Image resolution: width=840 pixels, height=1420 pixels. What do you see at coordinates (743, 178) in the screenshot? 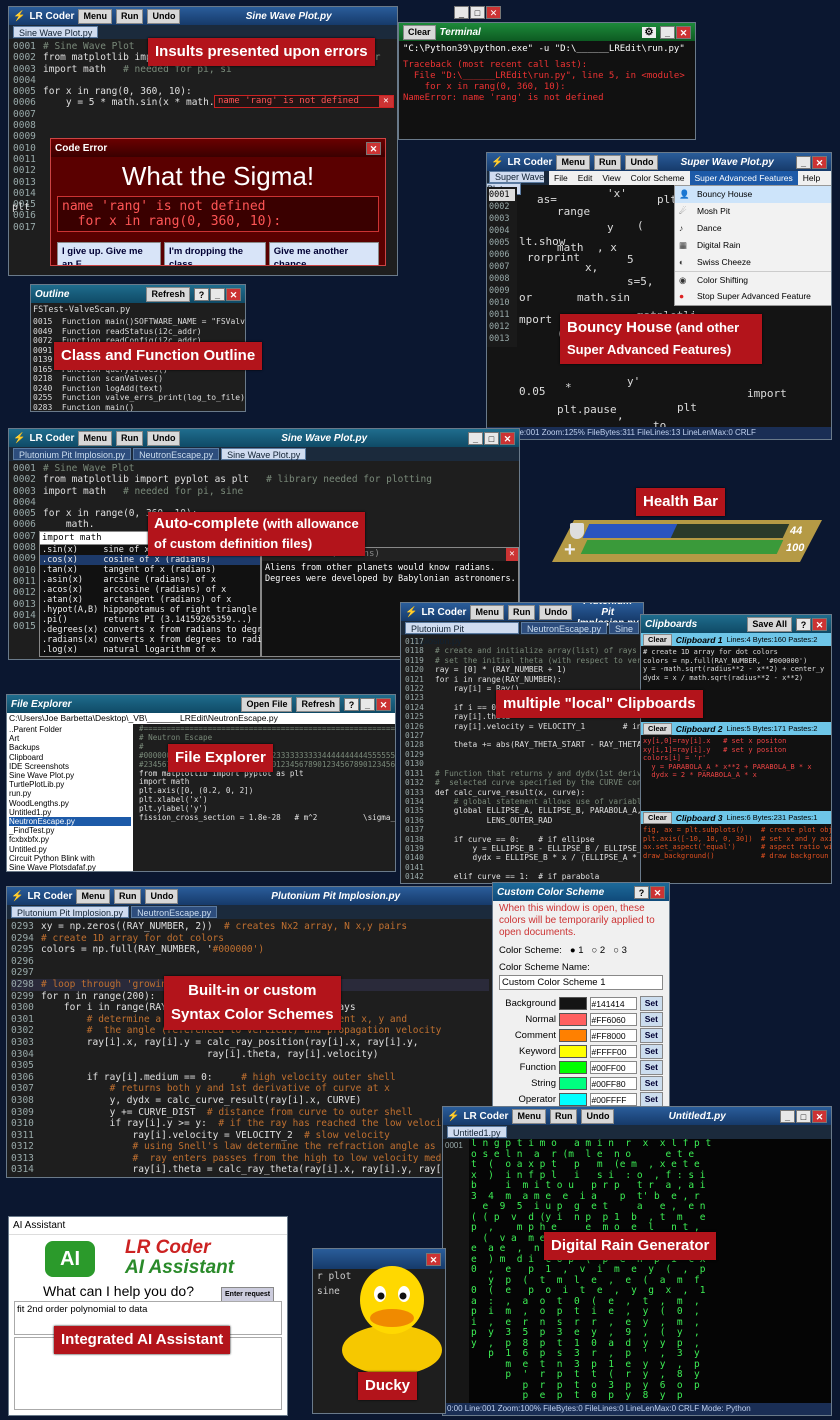
I see `menubar-item: Super Advanced Features` at bounding box center [743, 178].